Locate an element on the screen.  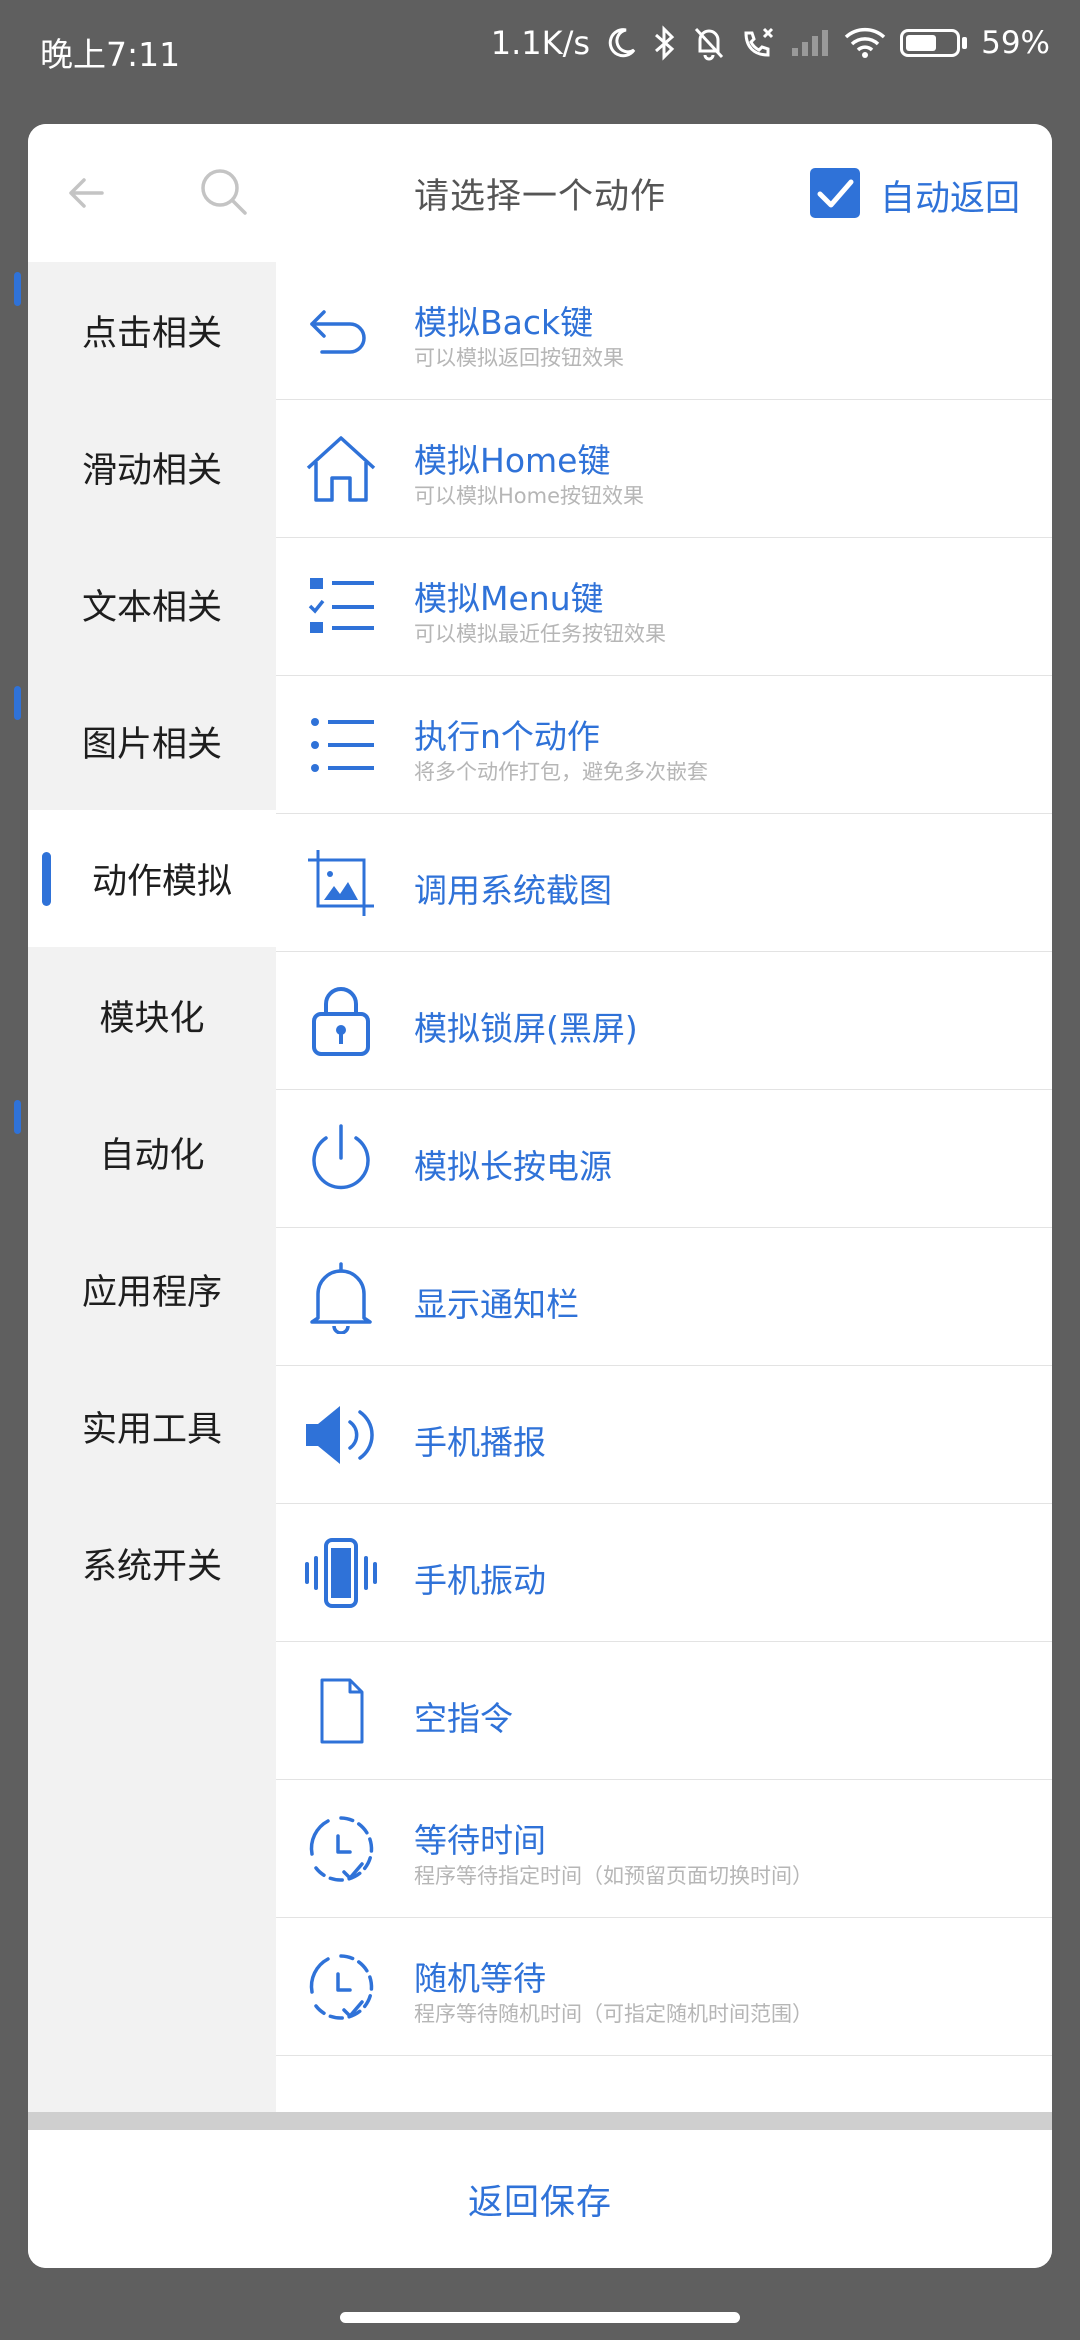
sidebar-item-action-simulation: 动作模拟 is located at coordinates (152, 878).